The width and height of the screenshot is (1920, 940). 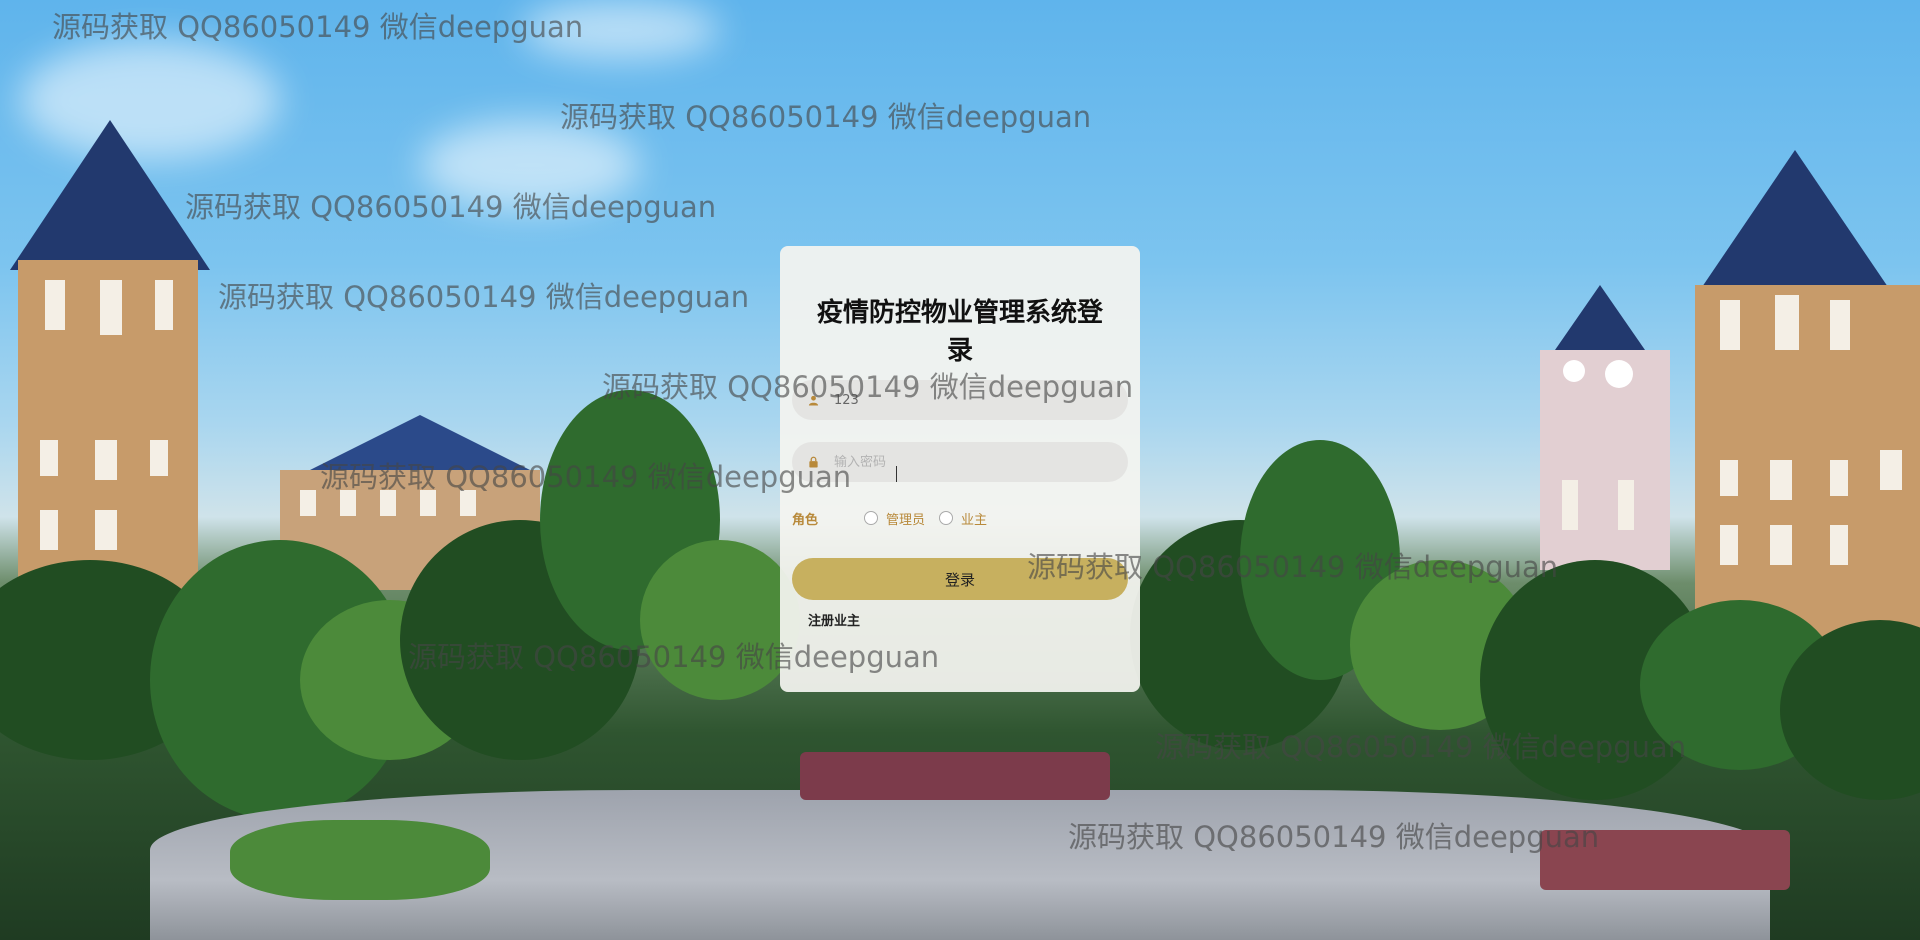 What do you see at coordinates (959, 332) in the screenshot?
I see `login-title: 疫情防控物业管理系统登录` at bounding box center [959, 332].